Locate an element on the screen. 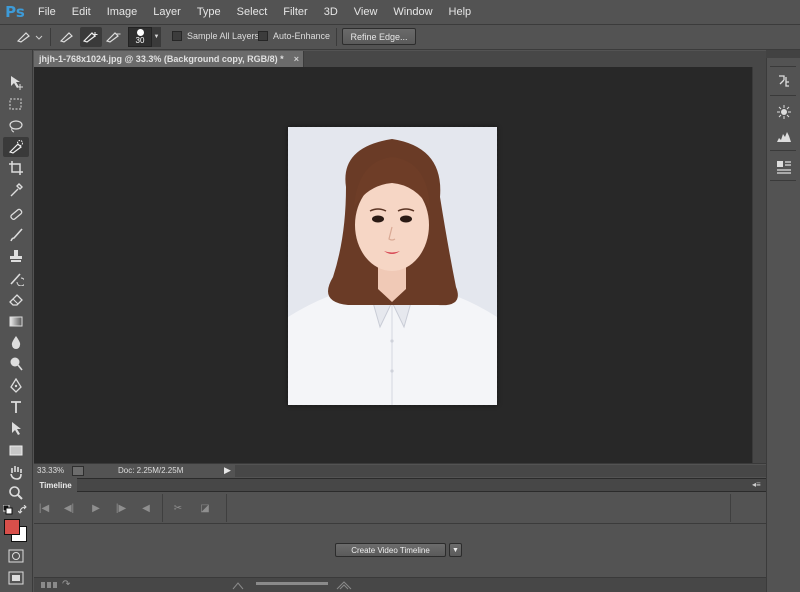  menu-image: Image is located at coordinates (122, 12).